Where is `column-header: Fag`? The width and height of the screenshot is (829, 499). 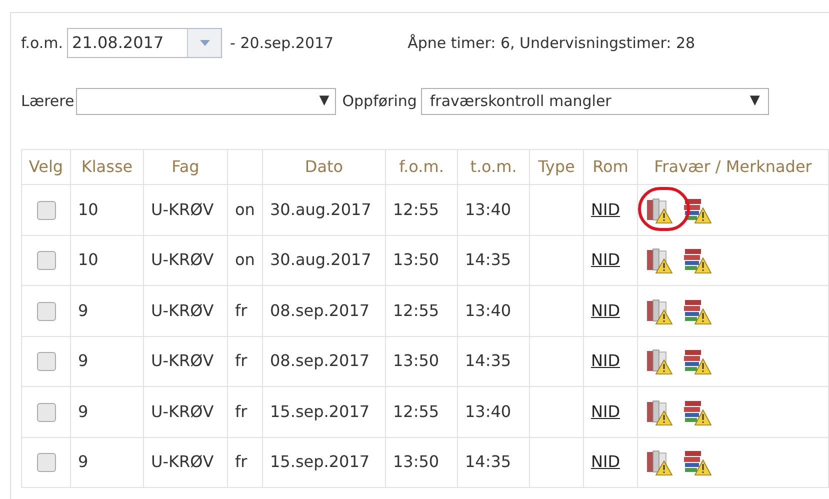 column-header: Fag is located at coordinates (186, 166).